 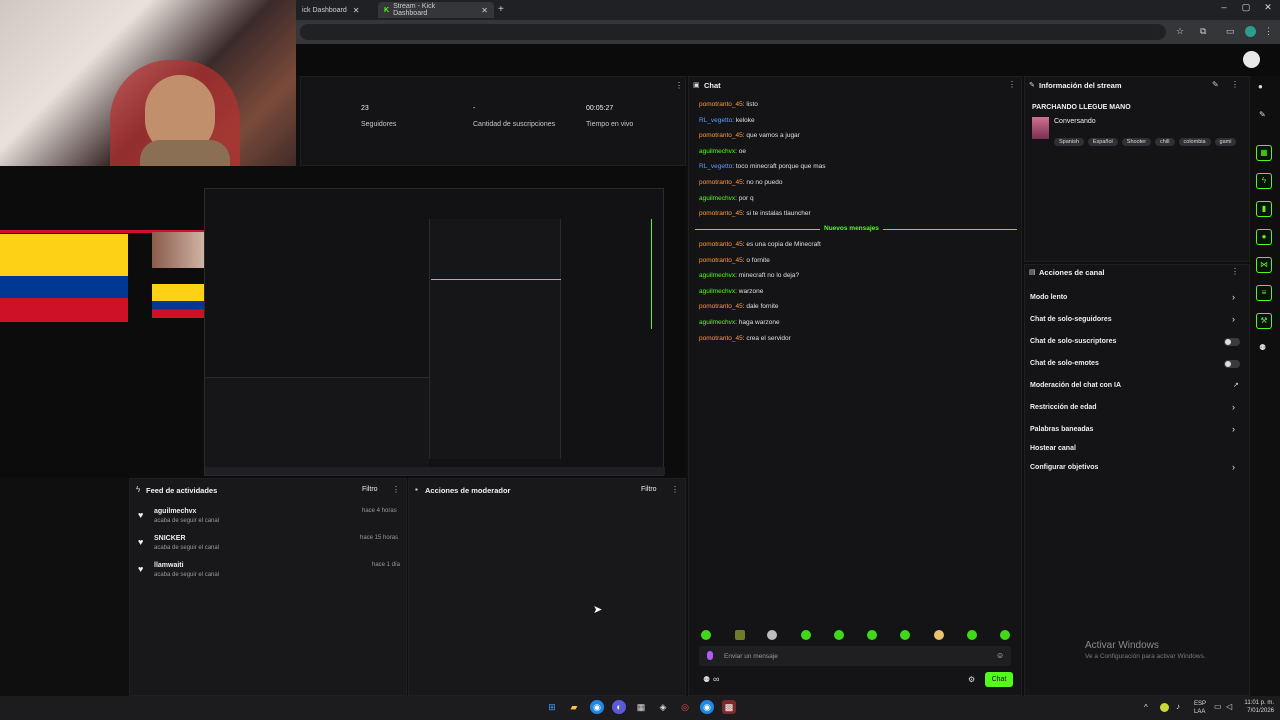 I want to click on rail-code-icon: ⋈, so click(x=1264, y=265).